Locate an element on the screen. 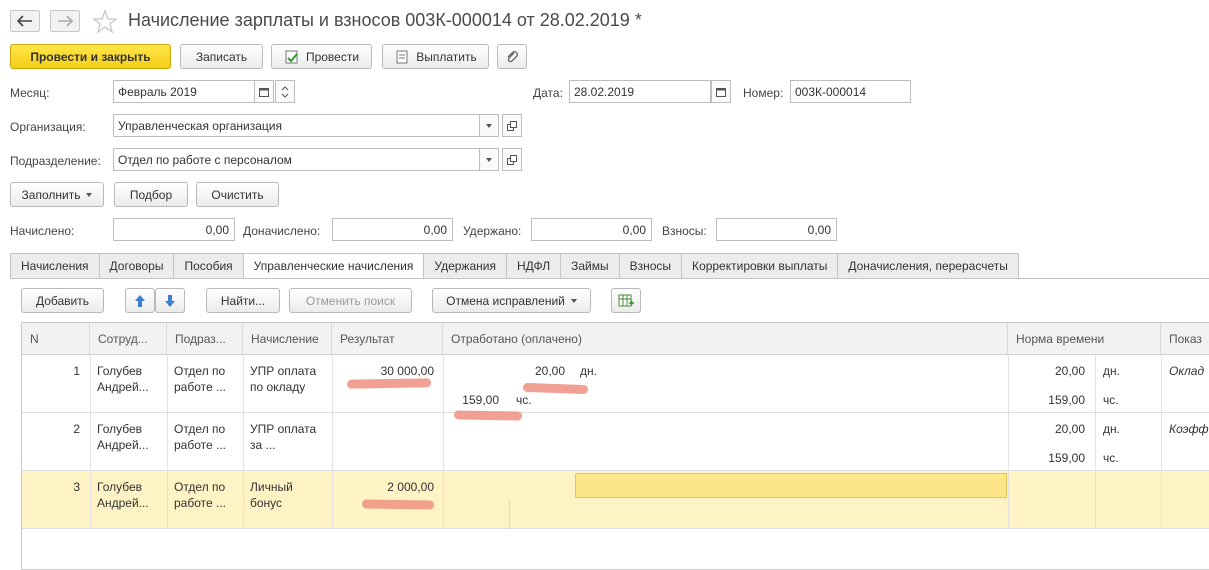 Image resolution: width=1209 pixels, height=570 pixels. accrual-name: Личный is located at coordinates (271, 487).